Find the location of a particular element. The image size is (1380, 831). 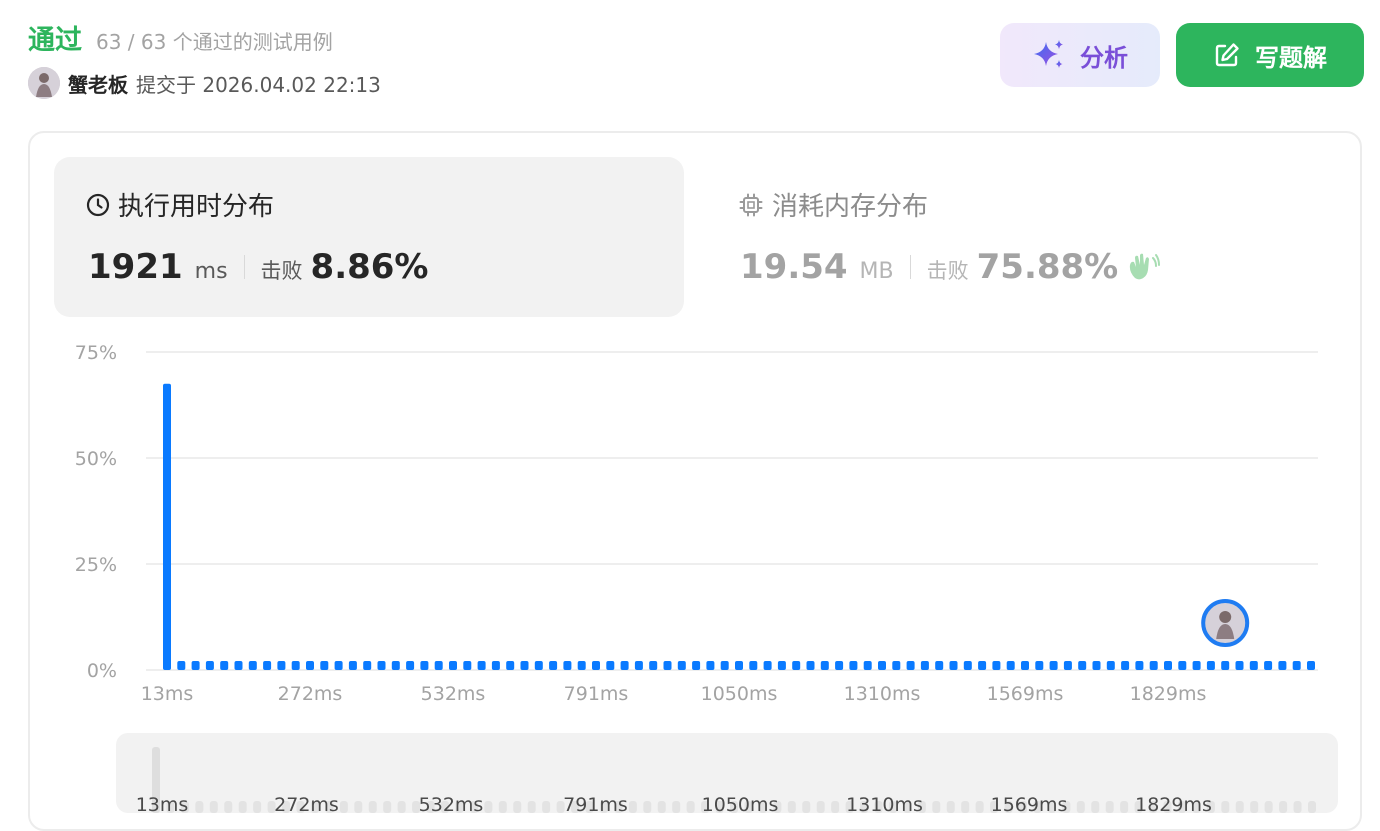

memory-value: 19.54 is located at coordinates (794, 267).